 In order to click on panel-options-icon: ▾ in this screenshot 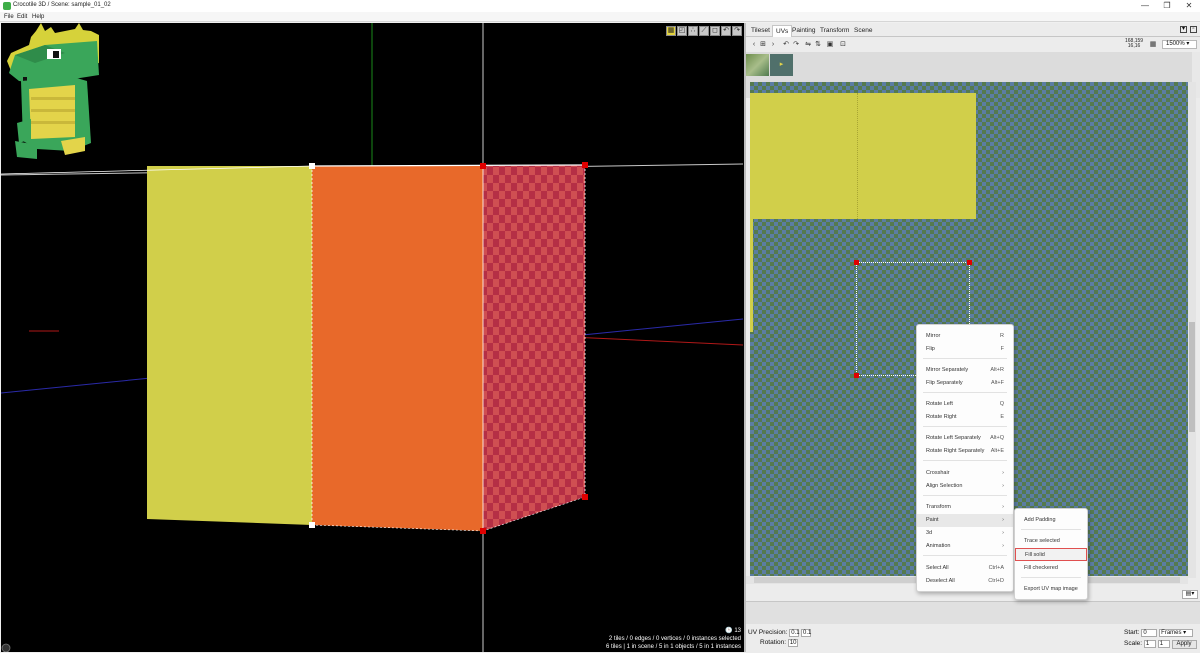, I will do `click(1183, 29)`.